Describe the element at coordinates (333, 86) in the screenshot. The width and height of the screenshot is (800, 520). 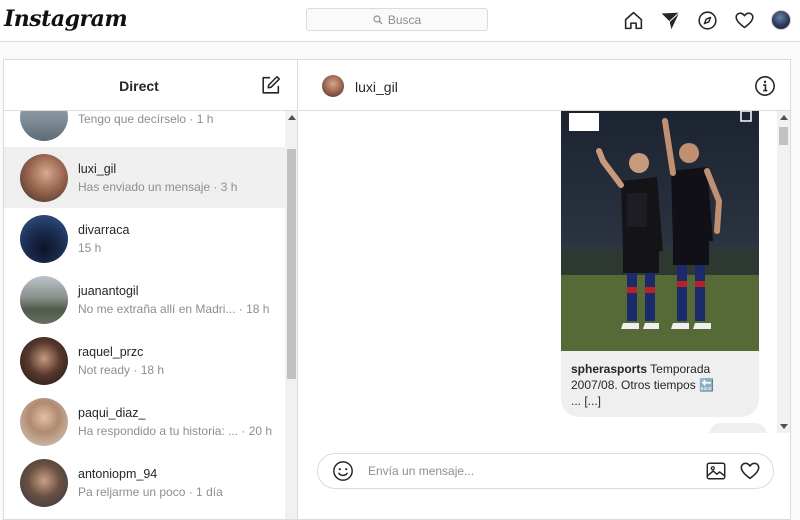
I see `chat-avatar` at that location.